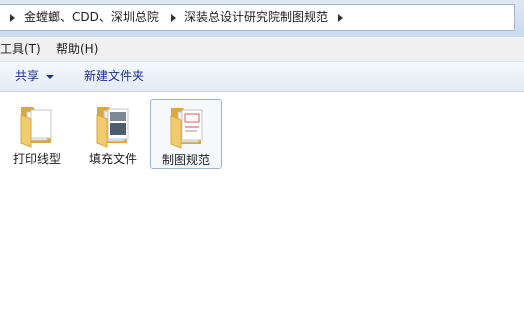 The image size is (524, 314). I want to click on menu-bar: 工具(T) 帮助(H), so click(262, 49).